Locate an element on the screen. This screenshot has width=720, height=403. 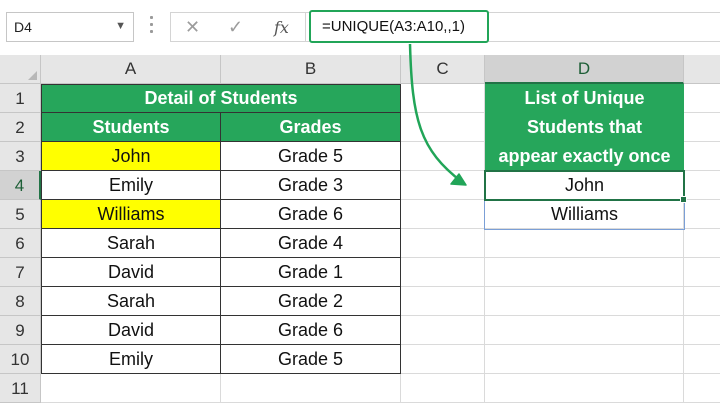
column-header-d: D is located at coordinates (584, 69).